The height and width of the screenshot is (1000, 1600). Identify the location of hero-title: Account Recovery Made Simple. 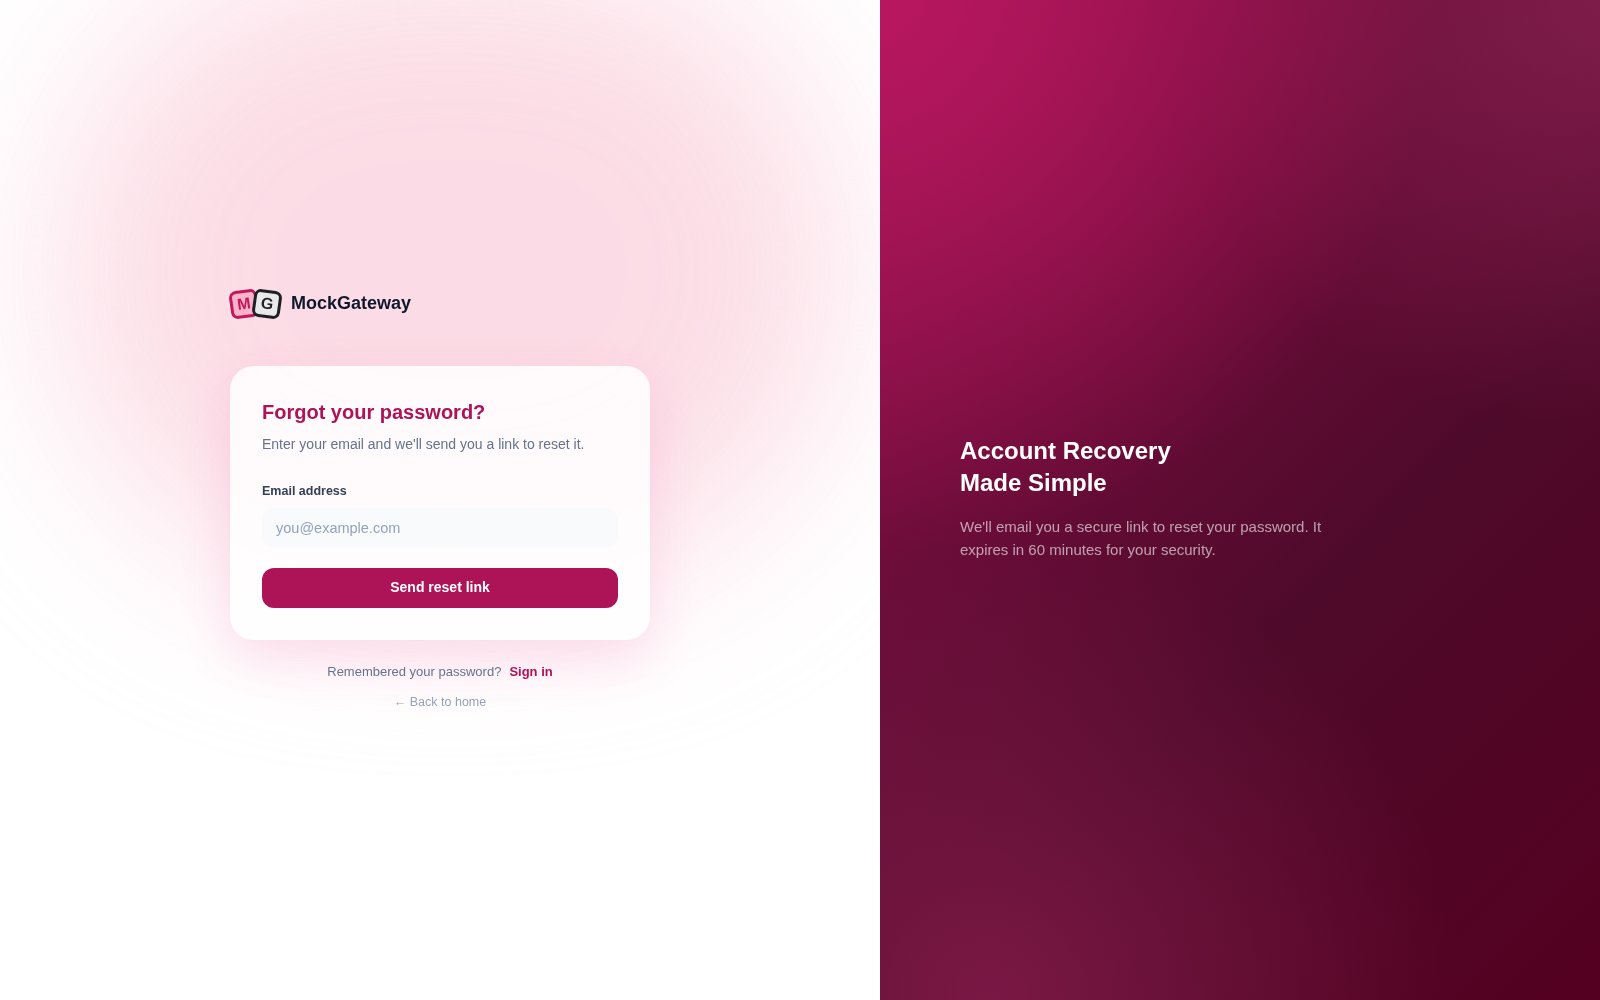
(1066, 467).